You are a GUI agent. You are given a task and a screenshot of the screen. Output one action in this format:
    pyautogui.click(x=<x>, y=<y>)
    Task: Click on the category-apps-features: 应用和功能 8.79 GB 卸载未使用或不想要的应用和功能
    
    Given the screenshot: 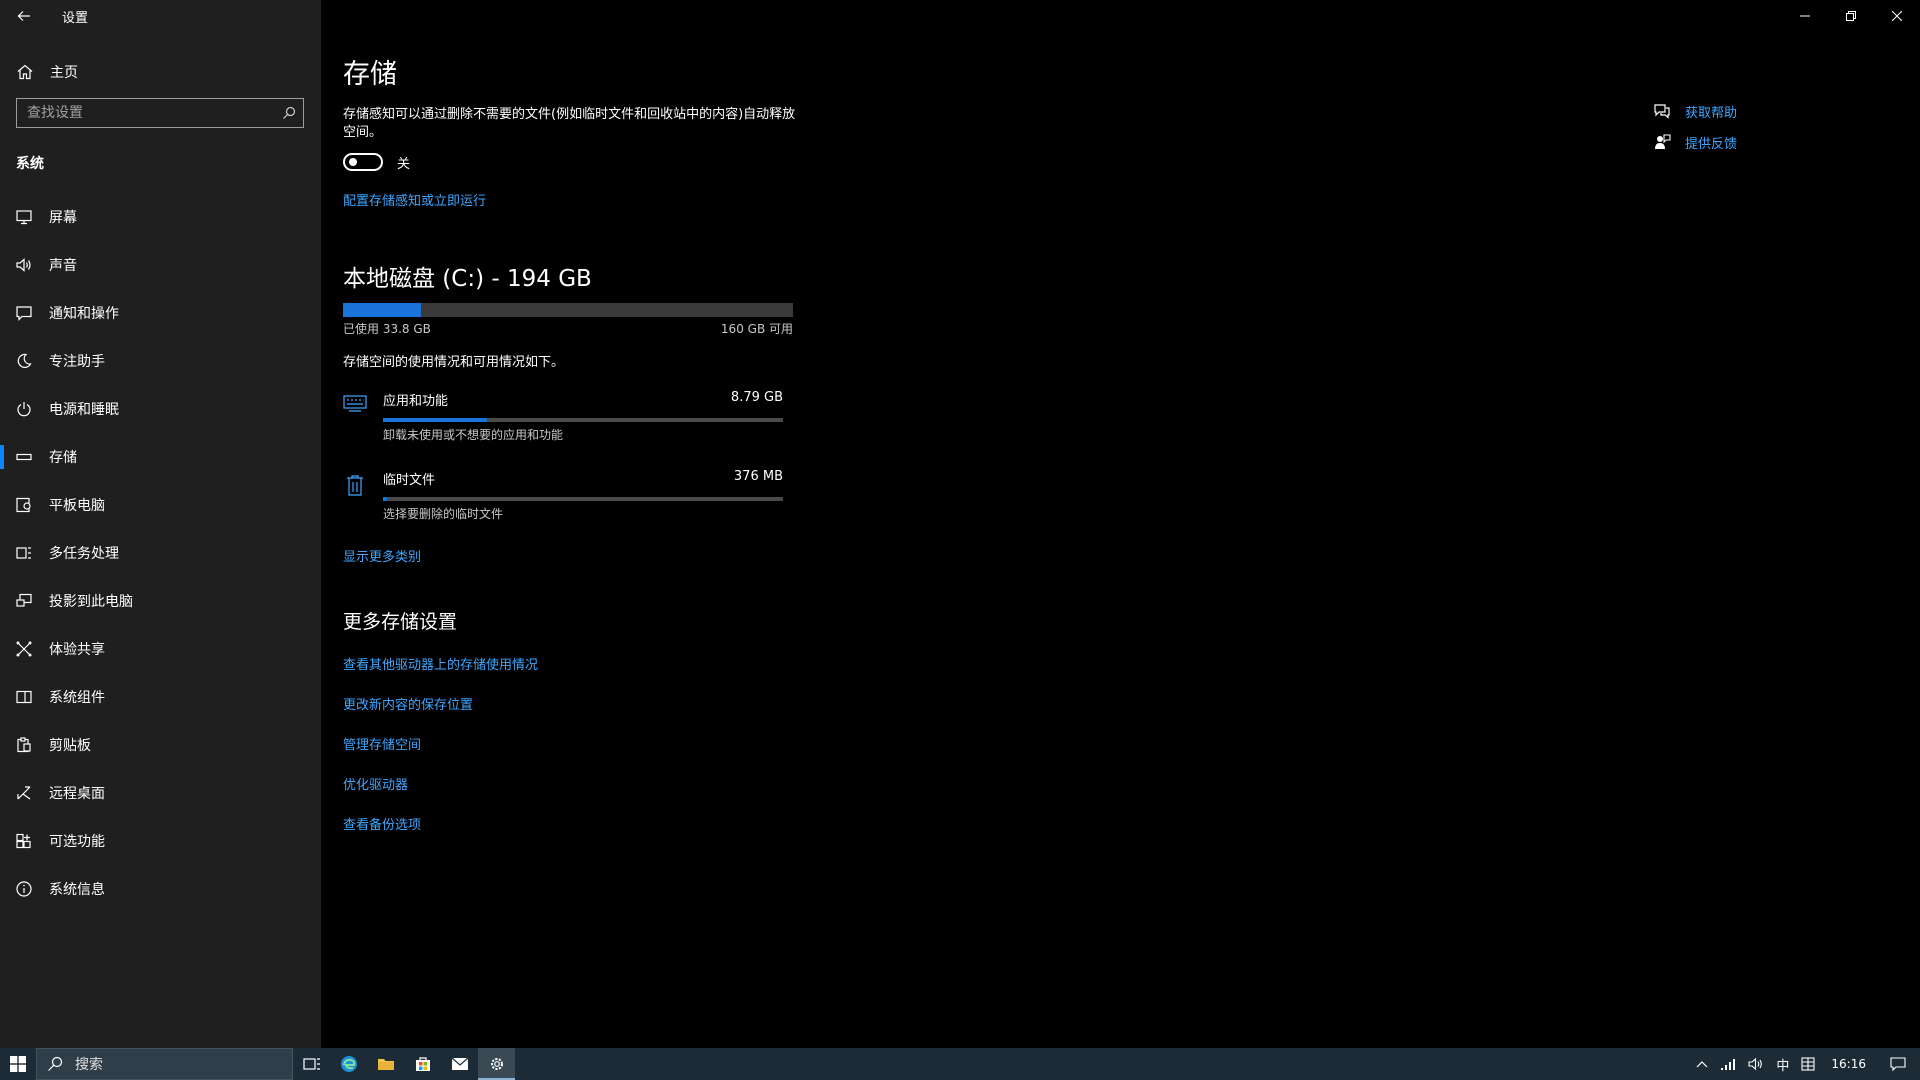 What is the action you would take?
    pyautogui.click(x=563, y=416)
    